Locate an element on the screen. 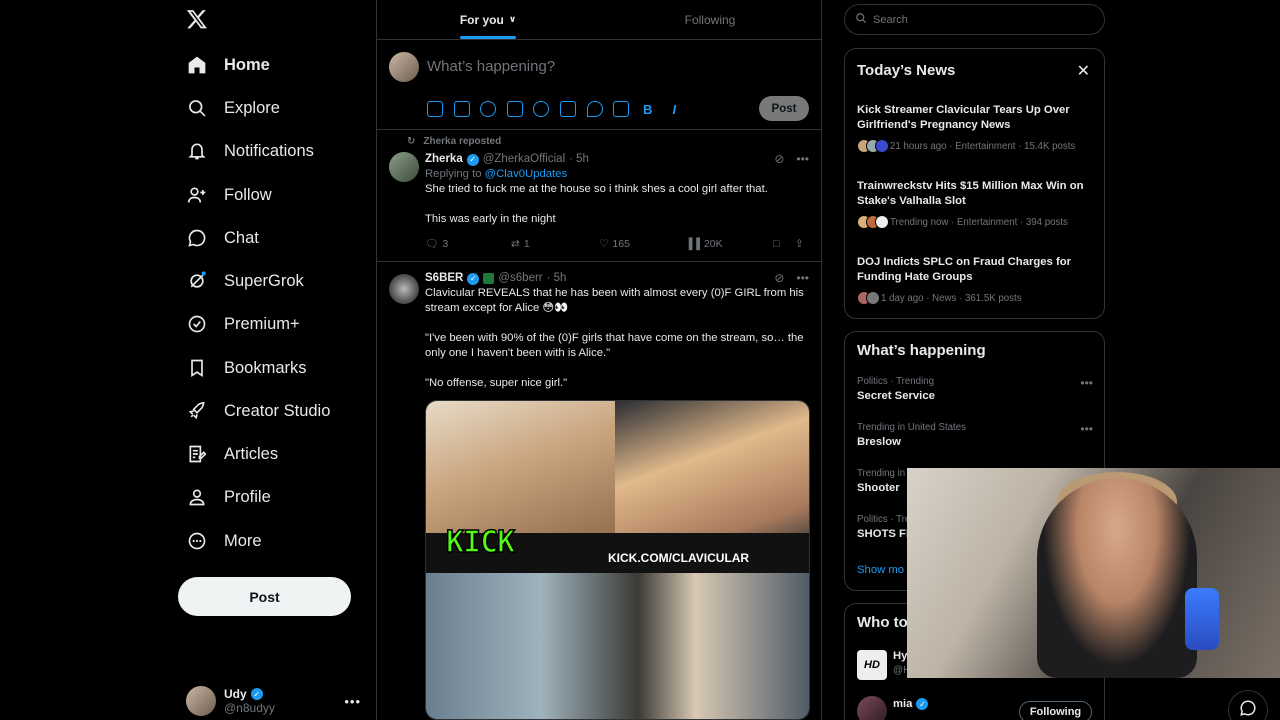 The width and height of the screenshot is (1280, 720). views-icon: ▐▐ is located at coordinates (692, 243).